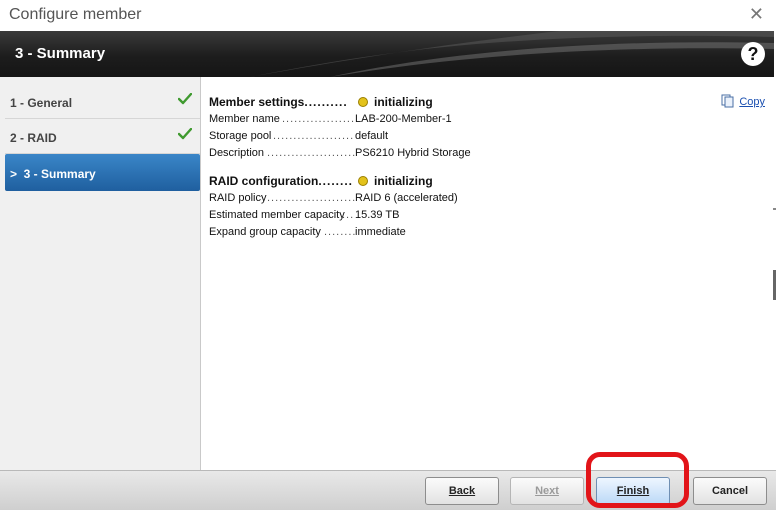 This screenshot has height=510, width=776. Describe the element at coordinates (727, 101) in the screenshot. I see `copy-icon` at that location.